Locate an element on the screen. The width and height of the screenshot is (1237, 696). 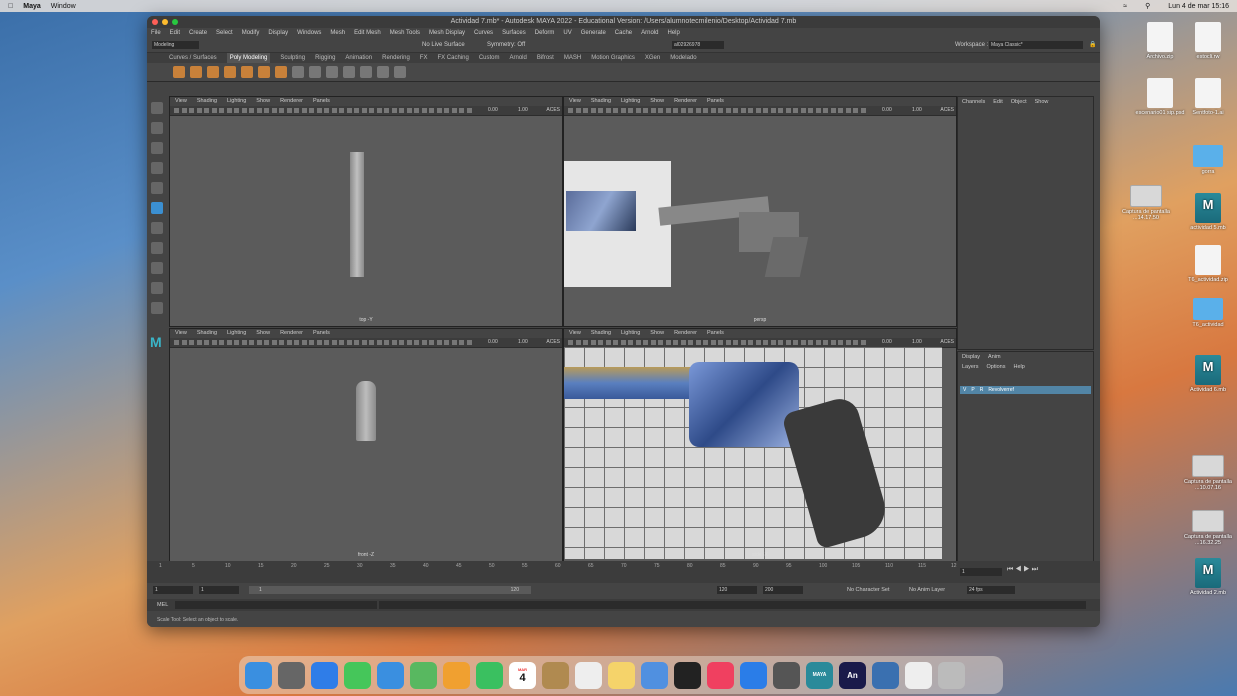
desktop-file-icon: Mactividad 5.mb is located at coordinates (1207, 212).